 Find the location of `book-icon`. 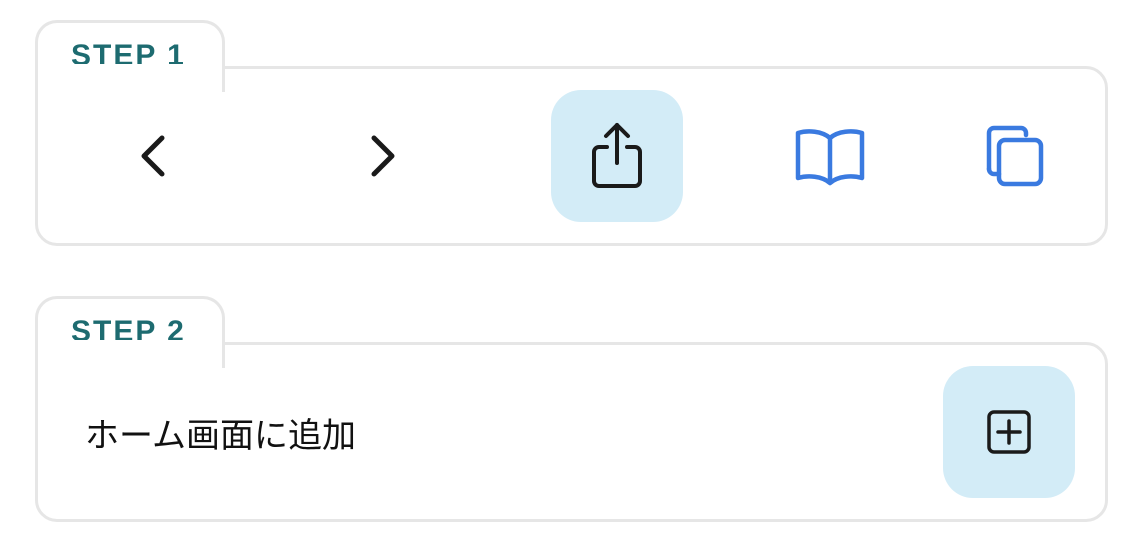

book-icon is located at coordinates (830, 157).